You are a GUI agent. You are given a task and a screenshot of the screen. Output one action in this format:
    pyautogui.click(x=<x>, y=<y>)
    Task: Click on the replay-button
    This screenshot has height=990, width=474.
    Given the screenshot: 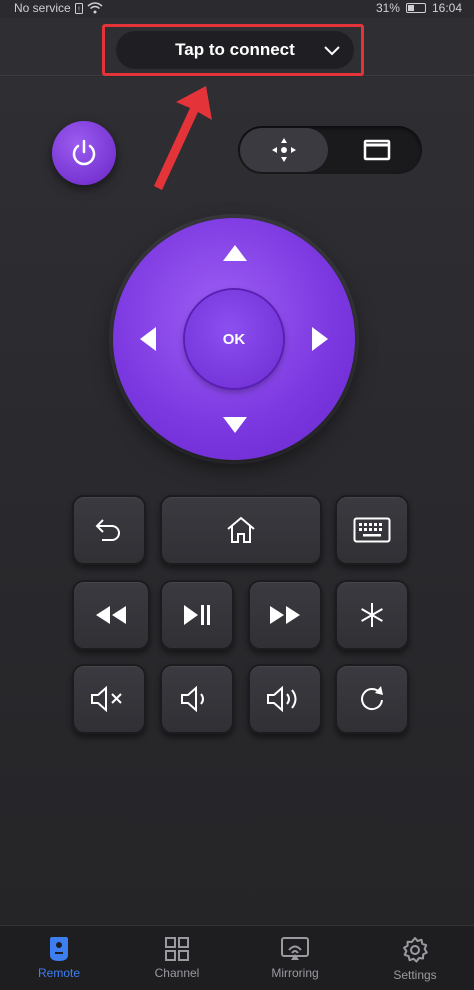 What is the action you would take?
    pyautogui.click(x=372, y=699)
    